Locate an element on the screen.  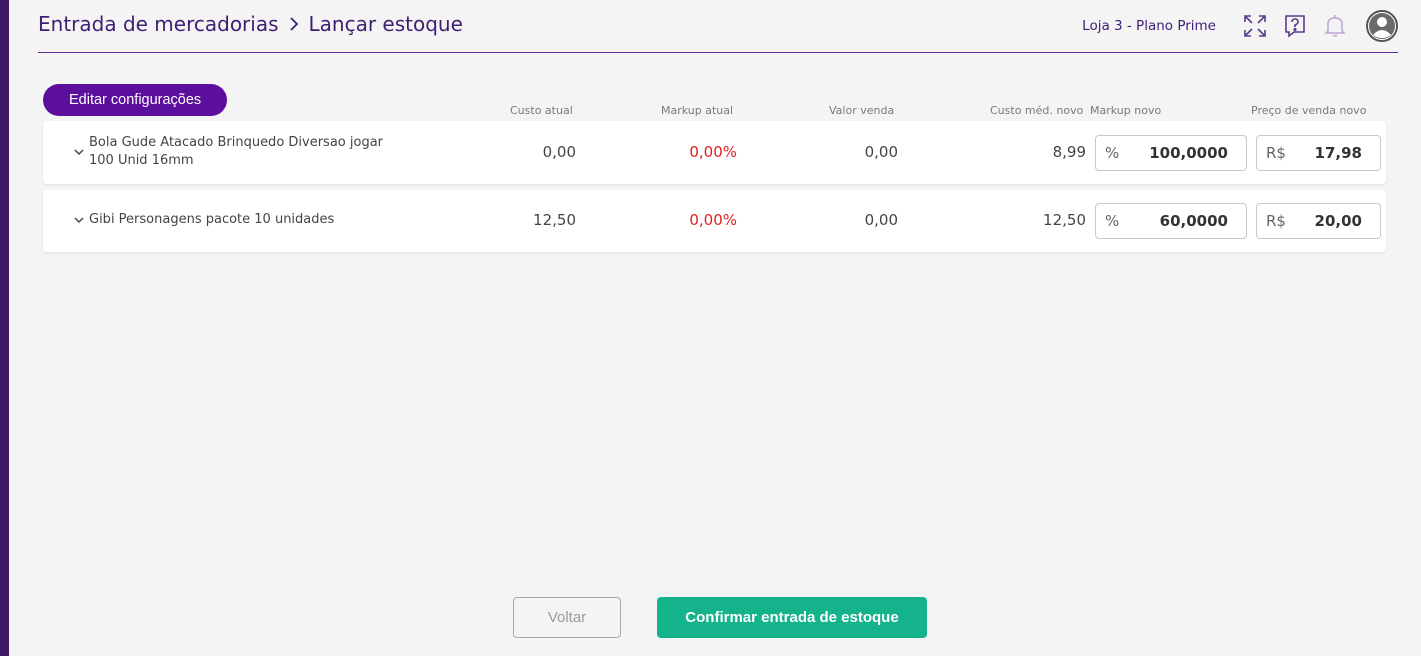
col-header-custo-atual: Custo atual is located at coordinates (541, 110).